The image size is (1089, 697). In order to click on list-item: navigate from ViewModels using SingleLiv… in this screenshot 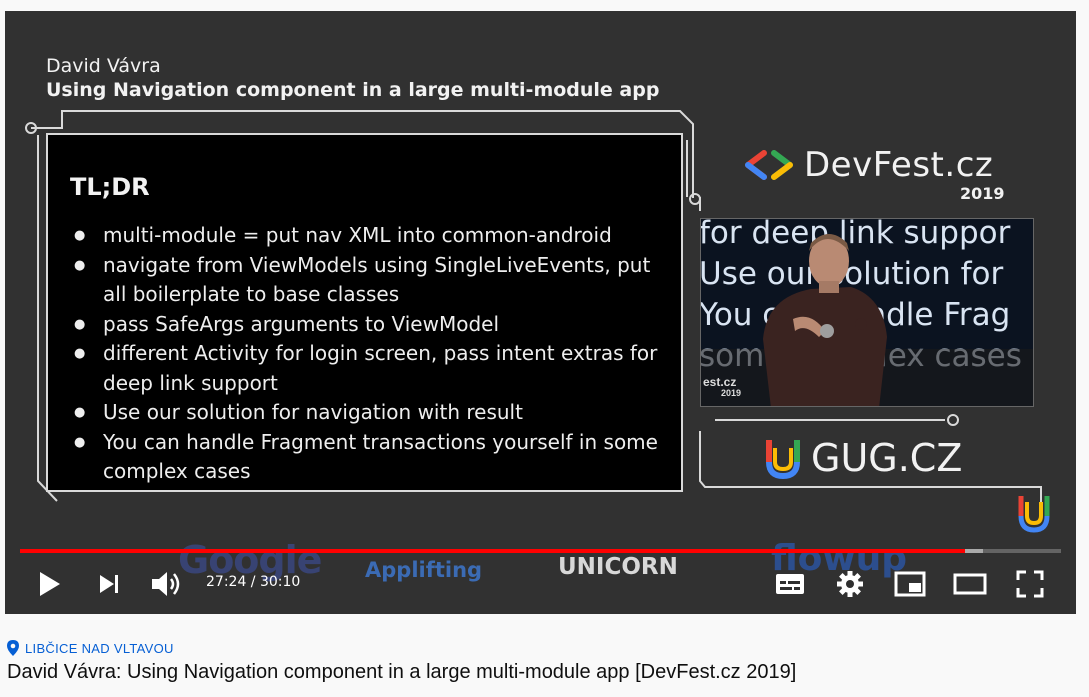, I will do `click(372, 280)`.